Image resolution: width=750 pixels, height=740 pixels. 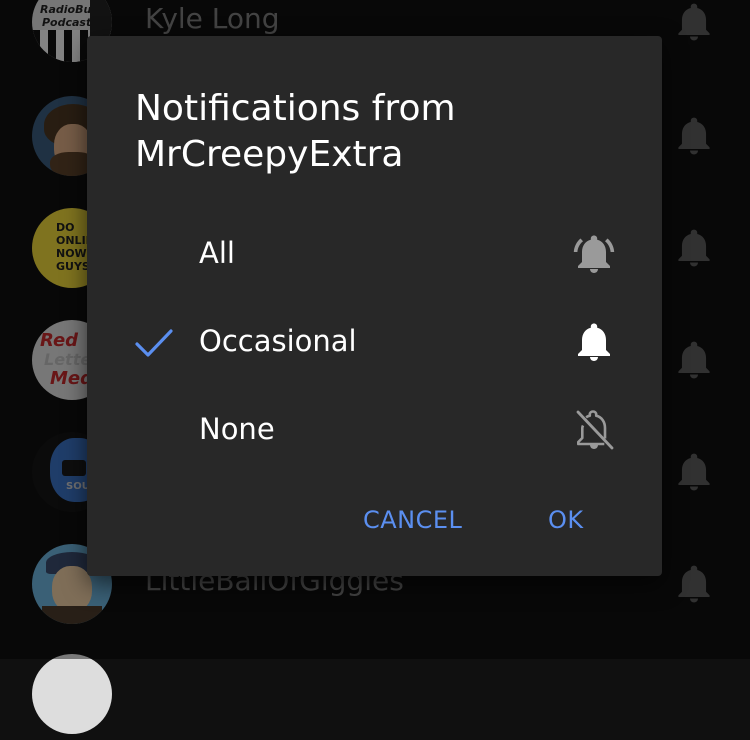 I want to click on checkmark-icon, so click(x=154, y=343).